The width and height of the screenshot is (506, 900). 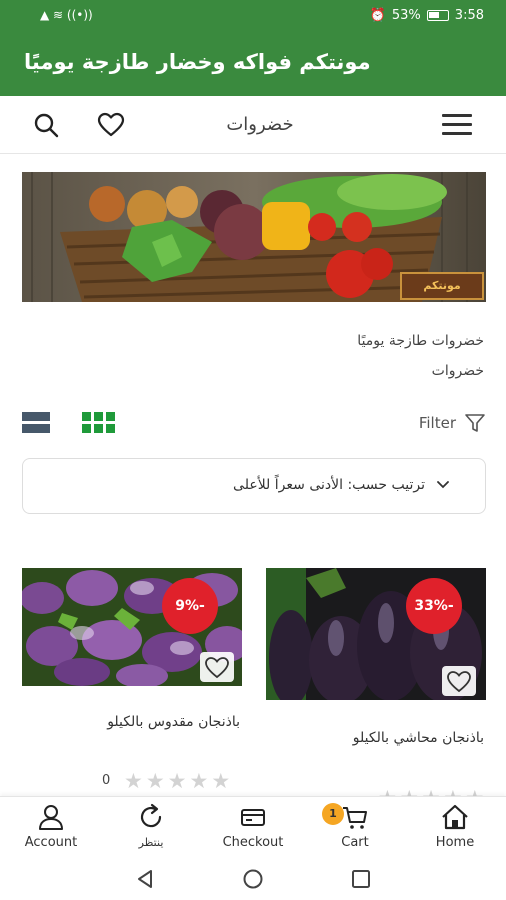 I want to click on list-view-icon, so click(x=36, y=423).